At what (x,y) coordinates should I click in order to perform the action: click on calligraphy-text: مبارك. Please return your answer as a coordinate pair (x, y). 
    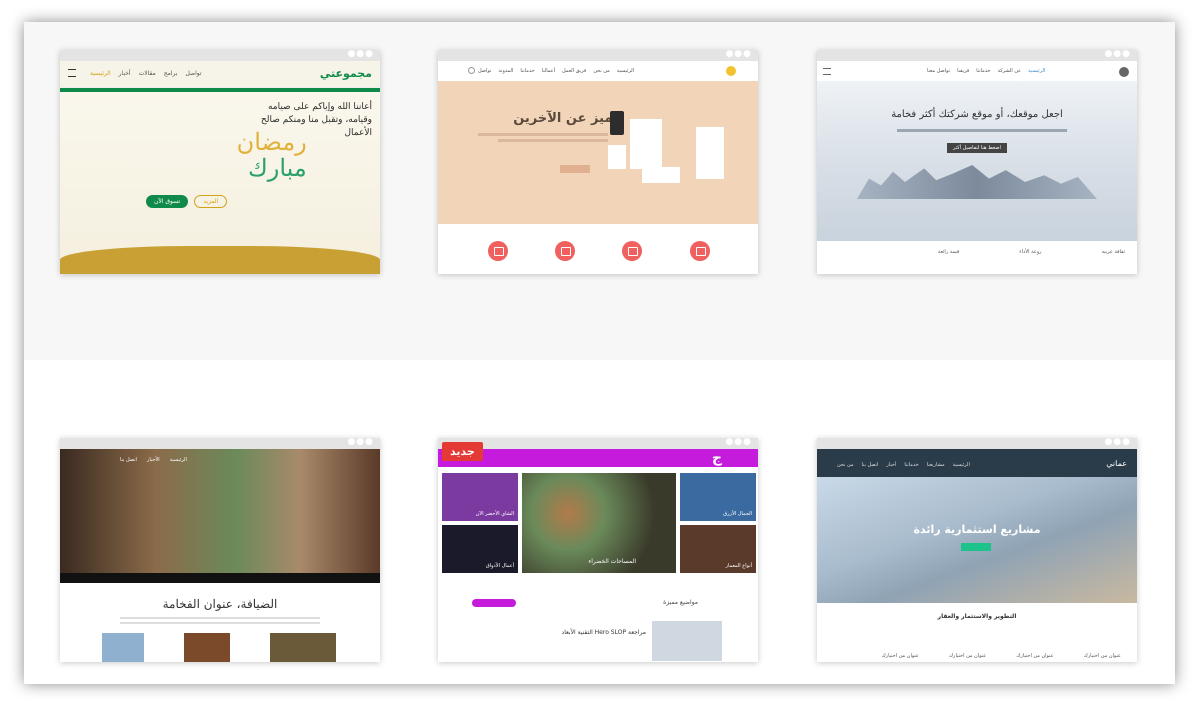
    Looking at the image, I should click on (277, 168).